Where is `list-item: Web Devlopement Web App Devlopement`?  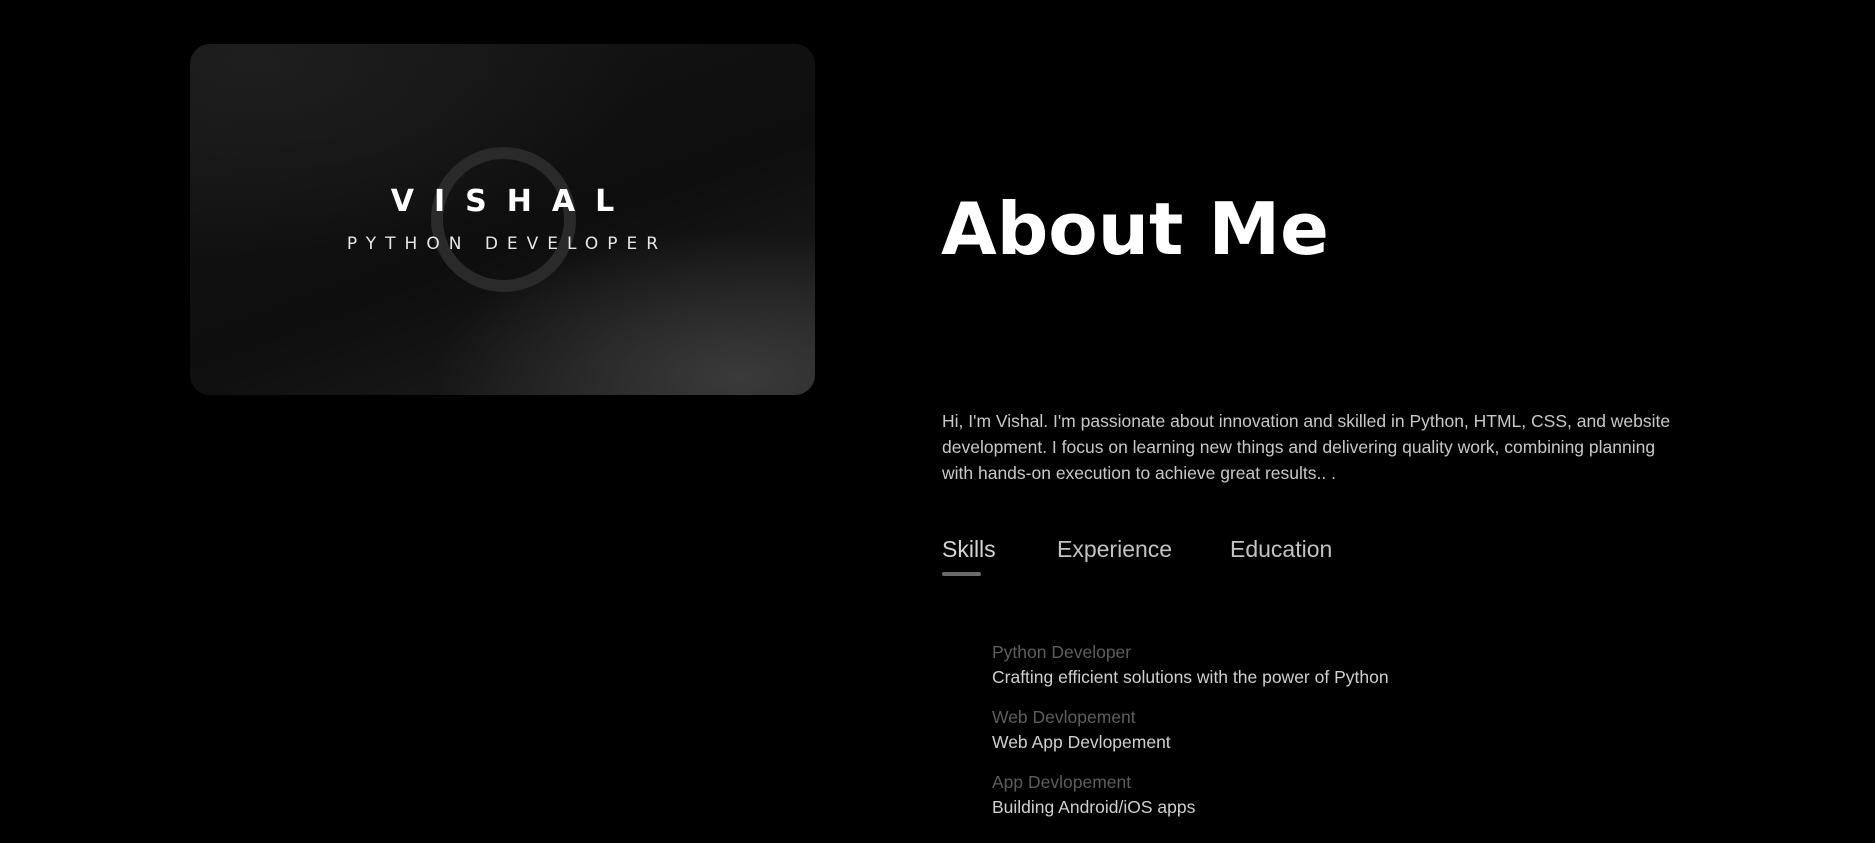 list-item: Web Devlopement Web App Devlopement is located at coordinates (1292, 737).